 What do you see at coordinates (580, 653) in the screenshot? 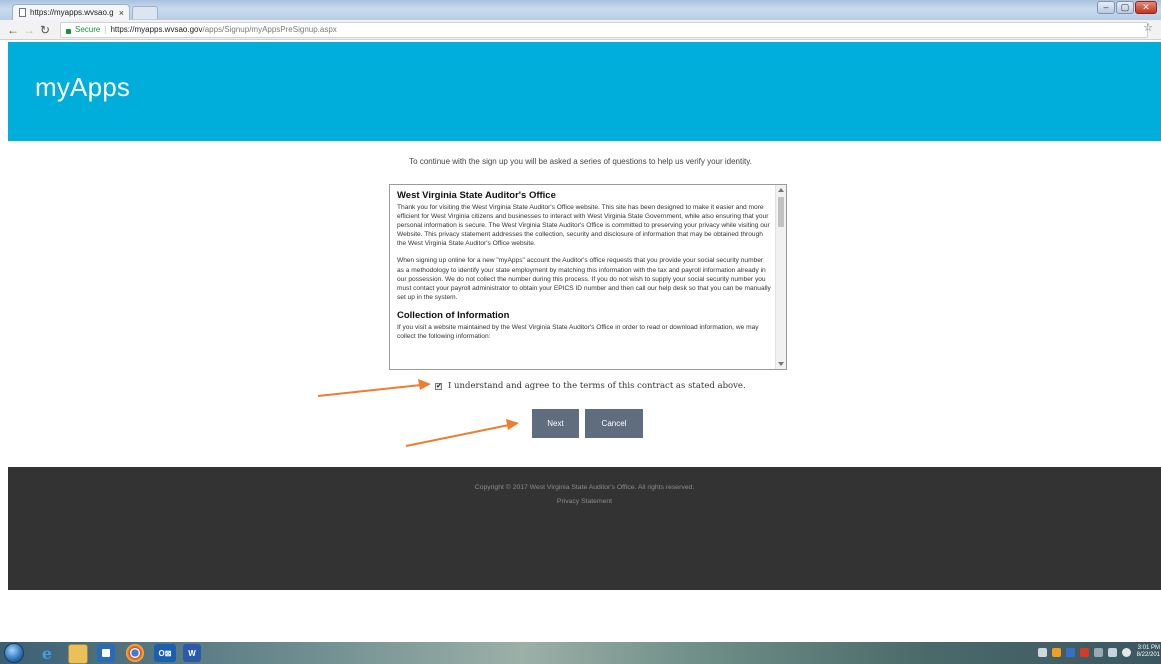
I see `windows-taskbar: e O⊠ W 3:01 PM 8/22/201` at bounding box center [580, 653].